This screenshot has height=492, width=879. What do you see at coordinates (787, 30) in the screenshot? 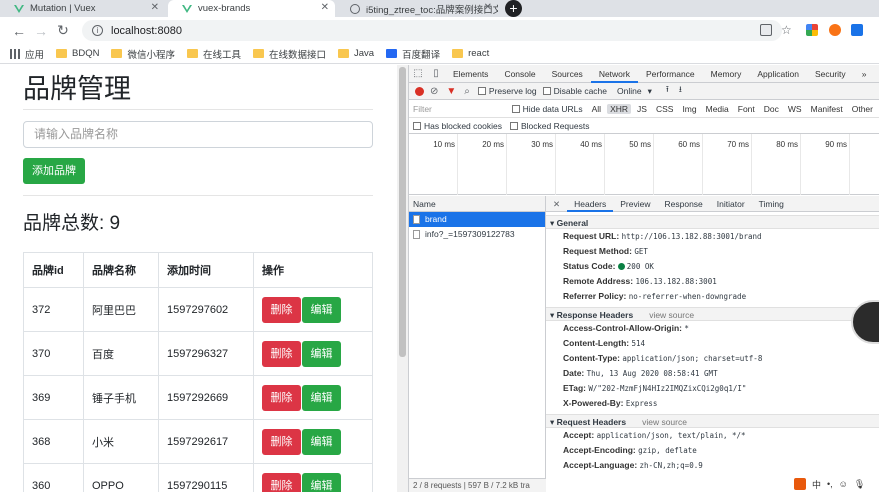
I see `star-icon: ☆` at bounding box center [787, 30].